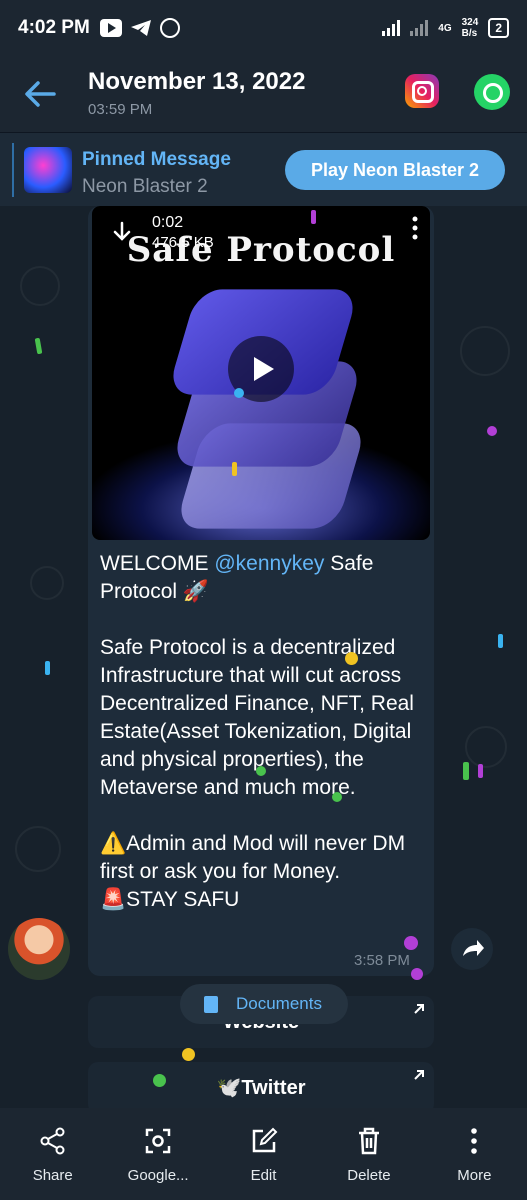  I want to click on twitter-button: 🕊️Twitter, so click(261, 1085).